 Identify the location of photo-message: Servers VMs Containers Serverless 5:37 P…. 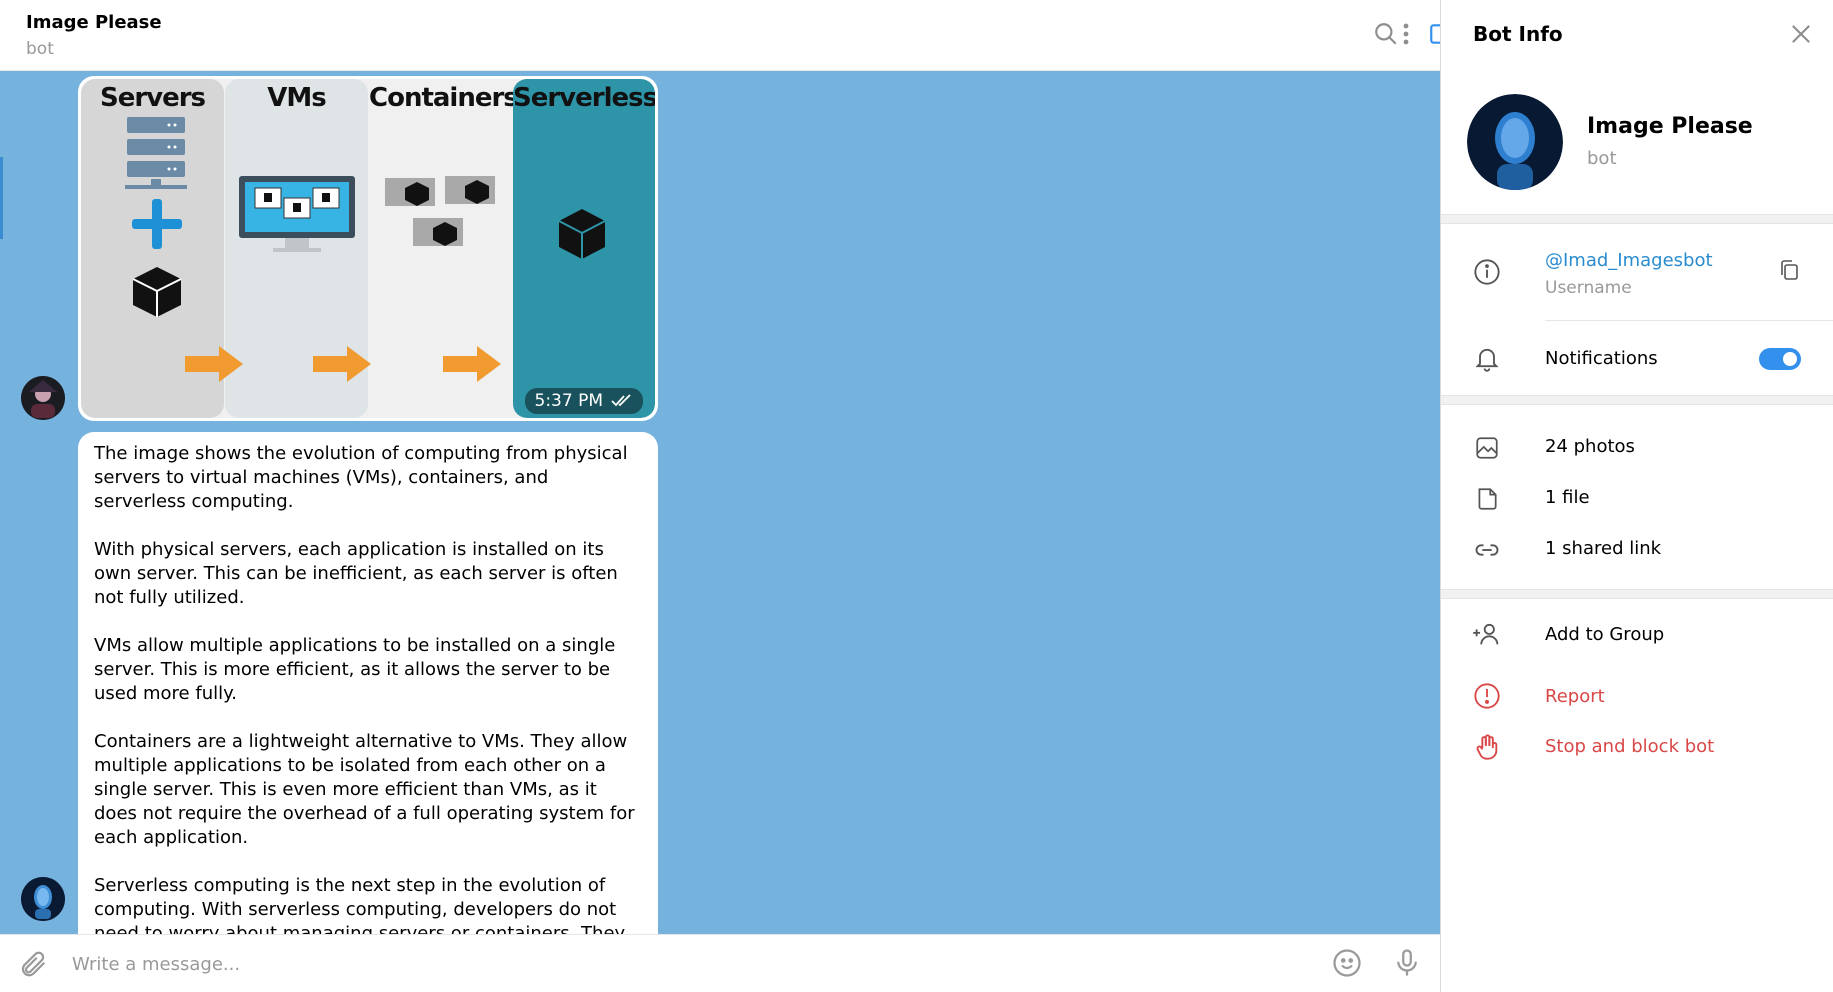
(368, 248).